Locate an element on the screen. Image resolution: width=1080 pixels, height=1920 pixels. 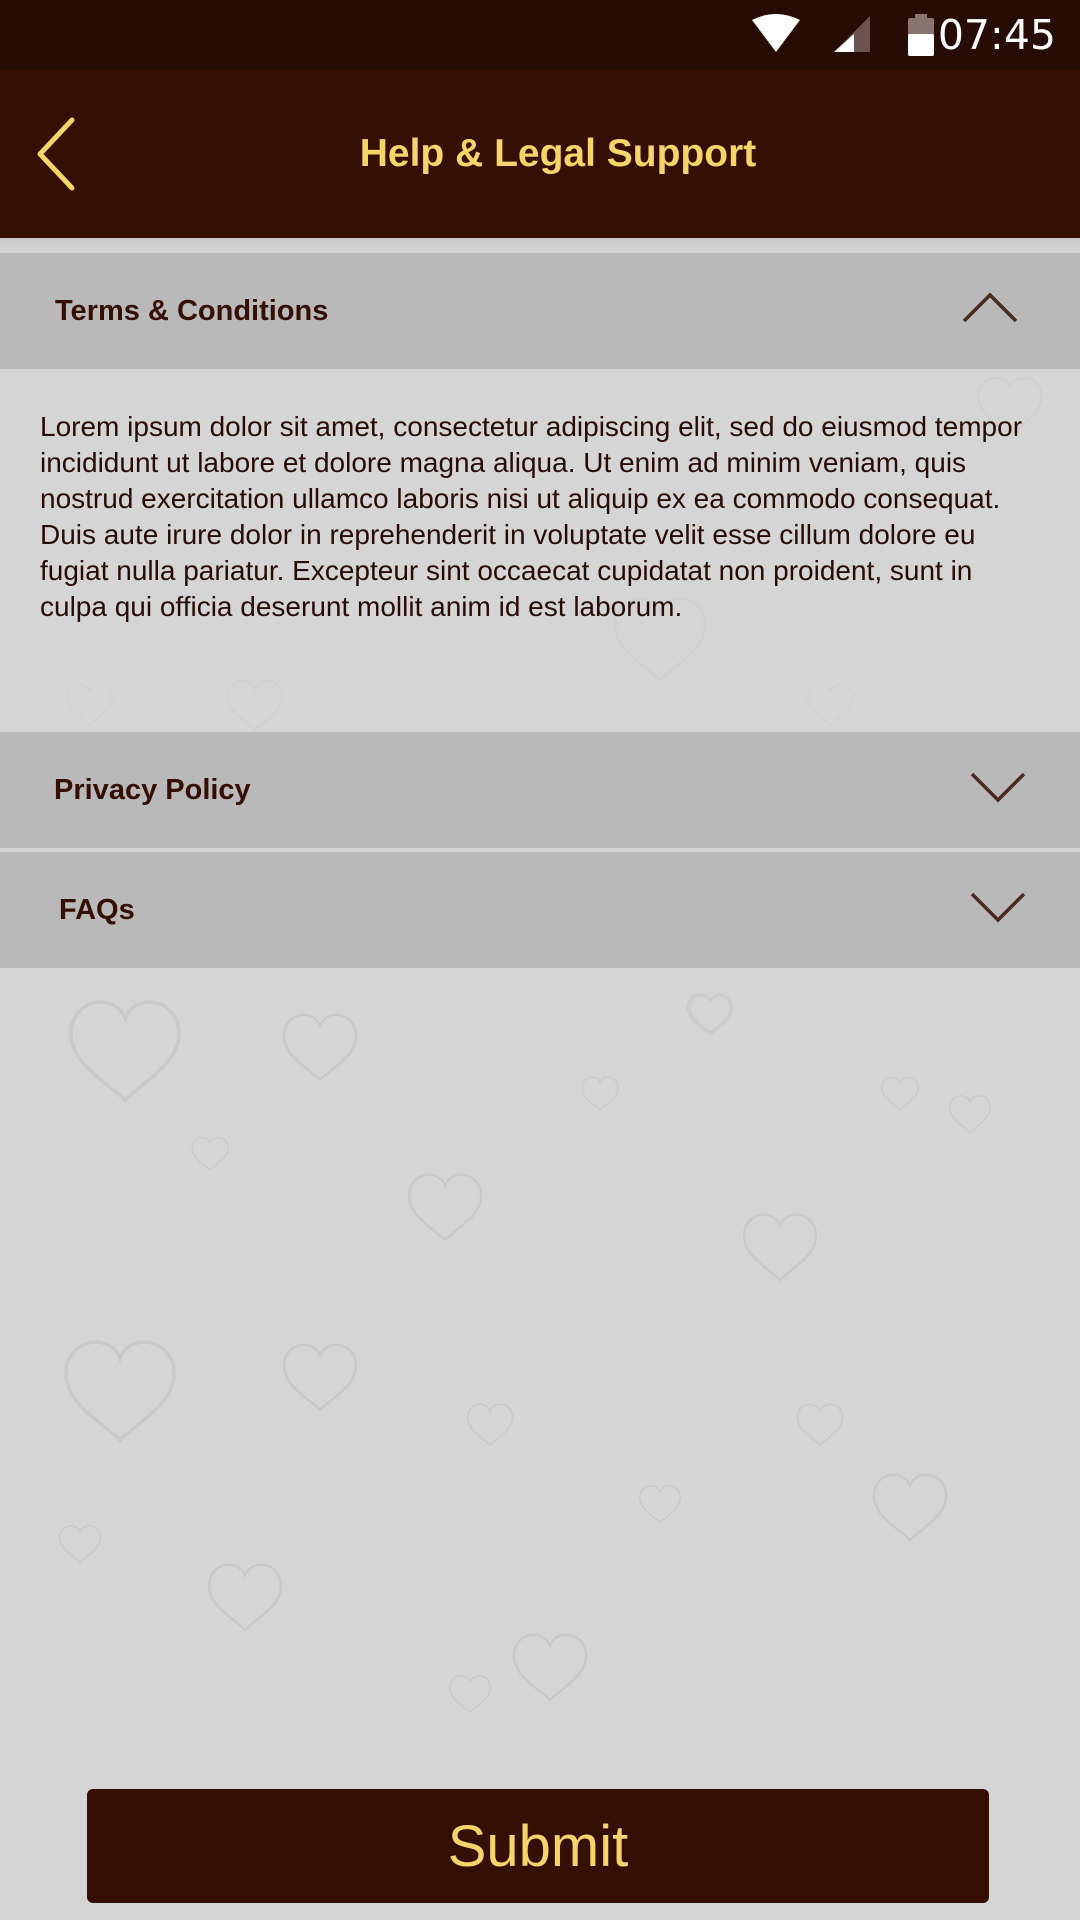
wifi-icon is located at coordinates (776, 33).